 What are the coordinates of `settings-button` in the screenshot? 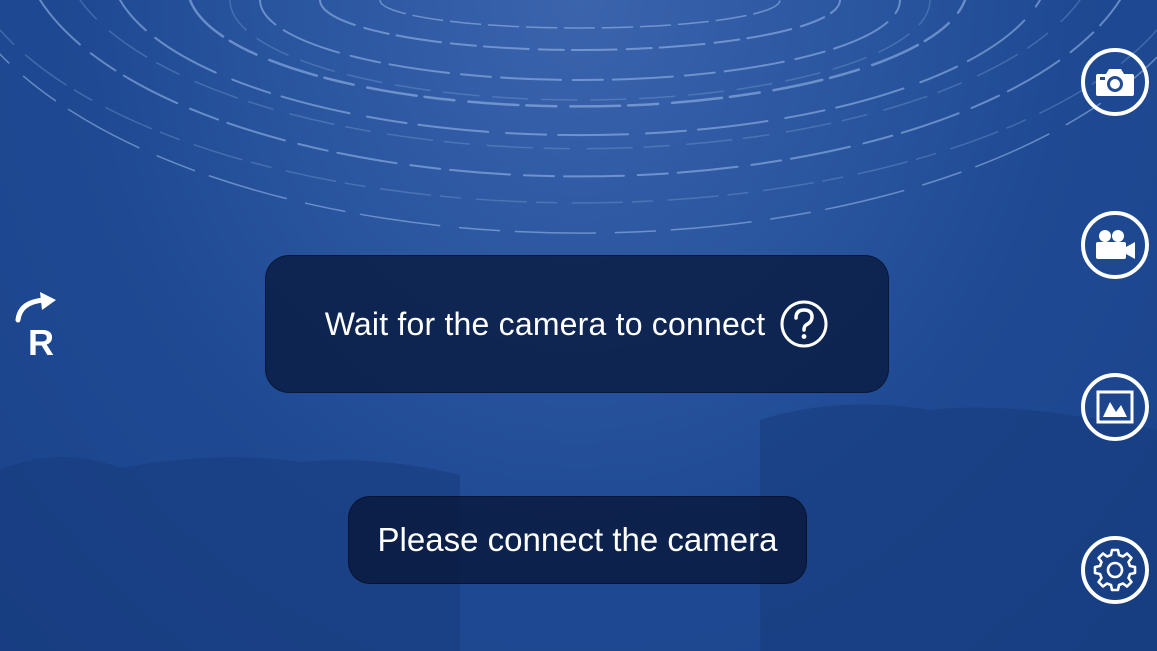 It's located at (1115, 570).